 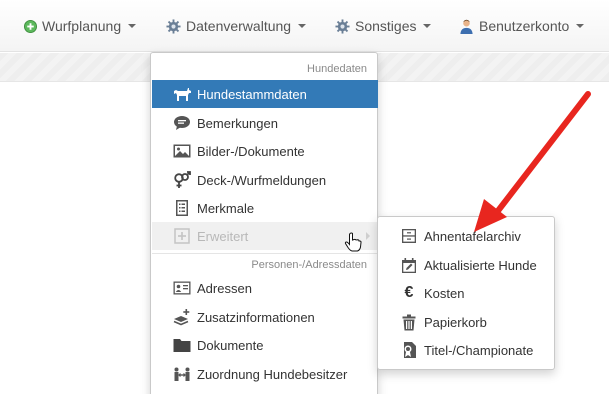 What do you see at coordinates (30, 26) in the screenshot?
I see `plus-circle-icon` at bounding box center [30, 26].